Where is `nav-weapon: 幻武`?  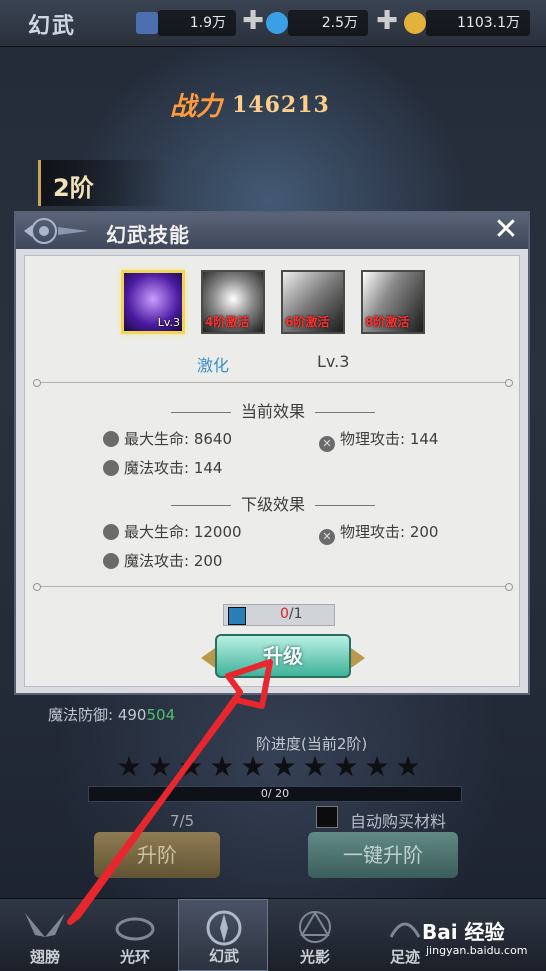
nav-weapon: 幻武 is located at coordinates (223, 935).